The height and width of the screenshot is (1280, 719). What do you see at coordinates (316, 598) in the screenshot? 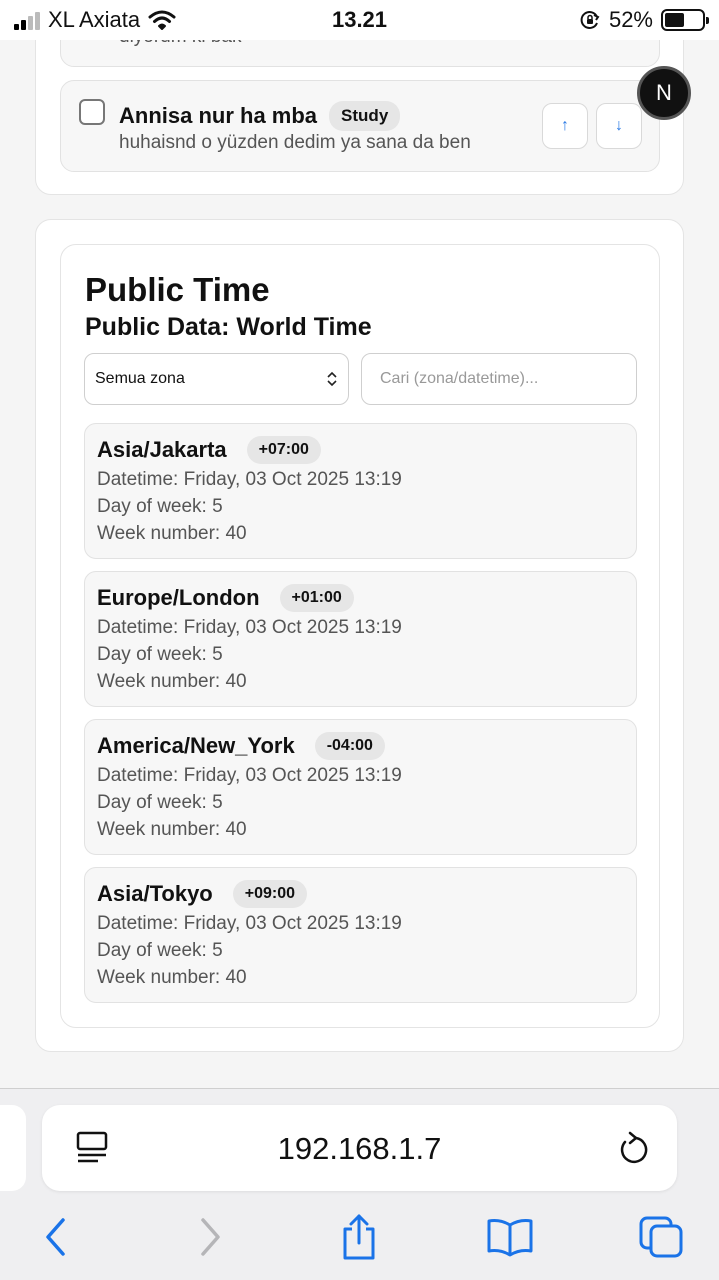
I see `zone-offset-badge: +01:00` at bounding box center [316, 598].